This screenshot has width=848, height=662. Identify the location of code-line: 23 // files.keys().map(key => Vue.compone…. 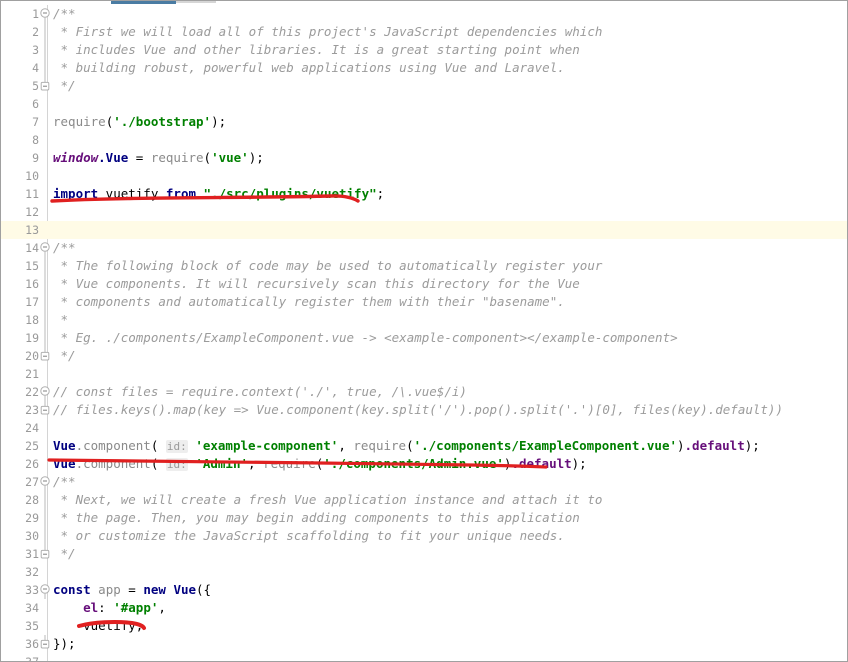
(424, 410).